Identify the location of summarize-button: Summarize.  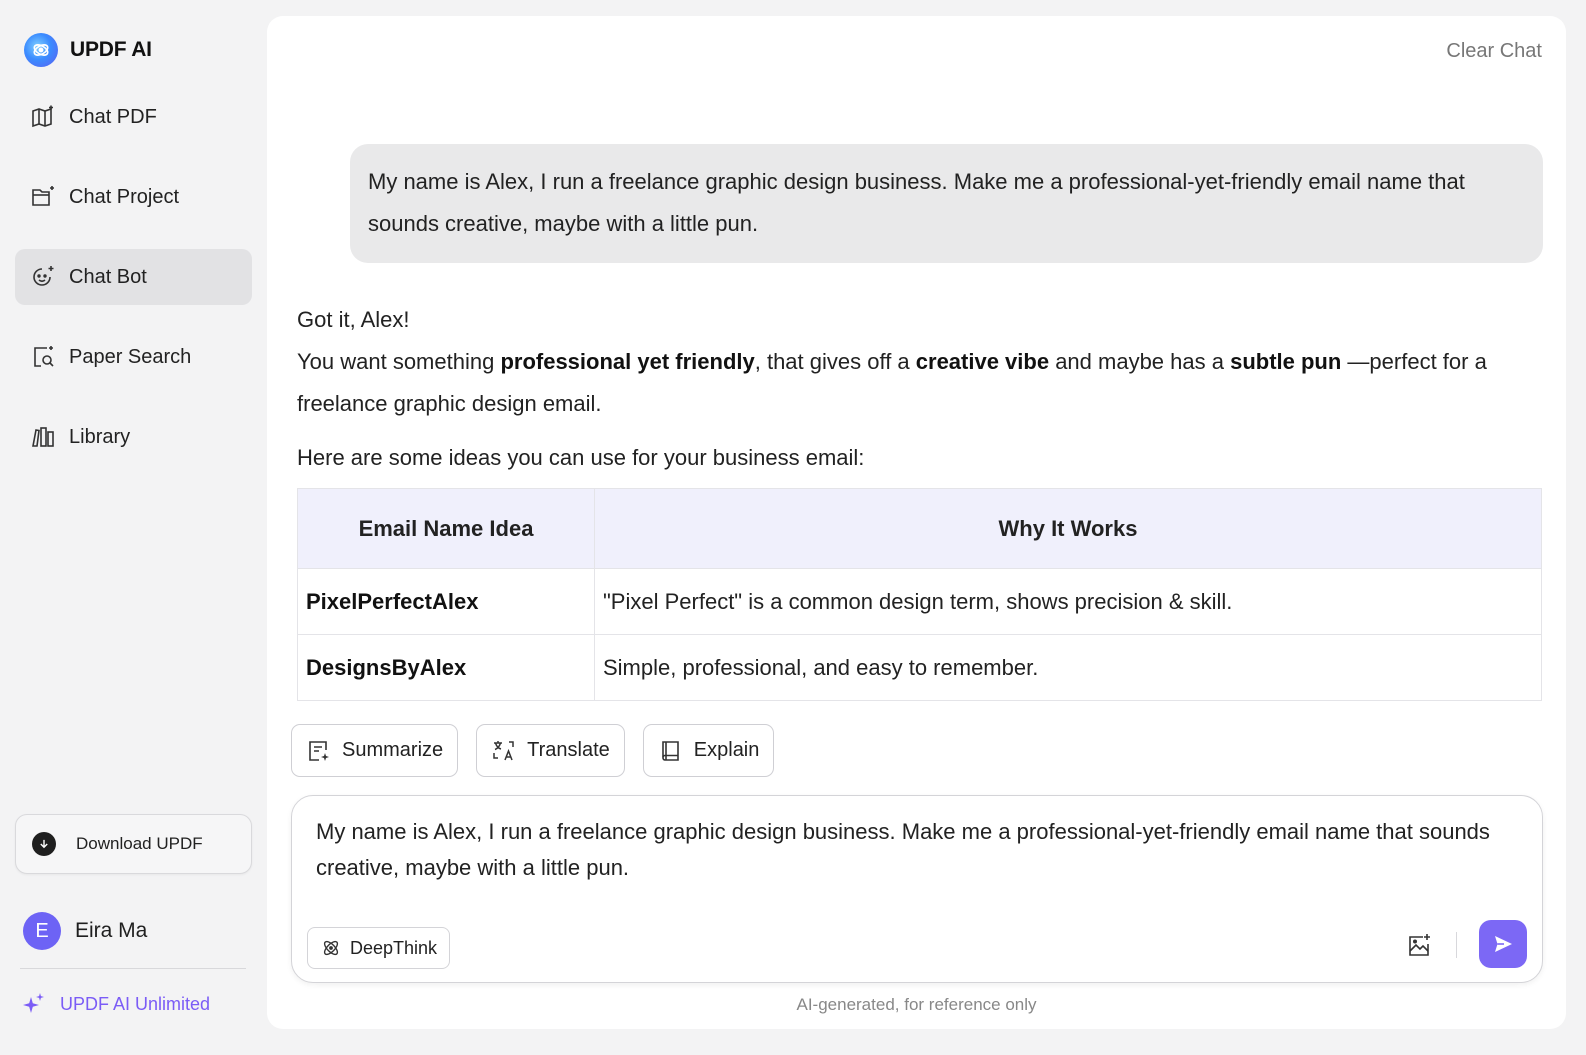
(375, 750).